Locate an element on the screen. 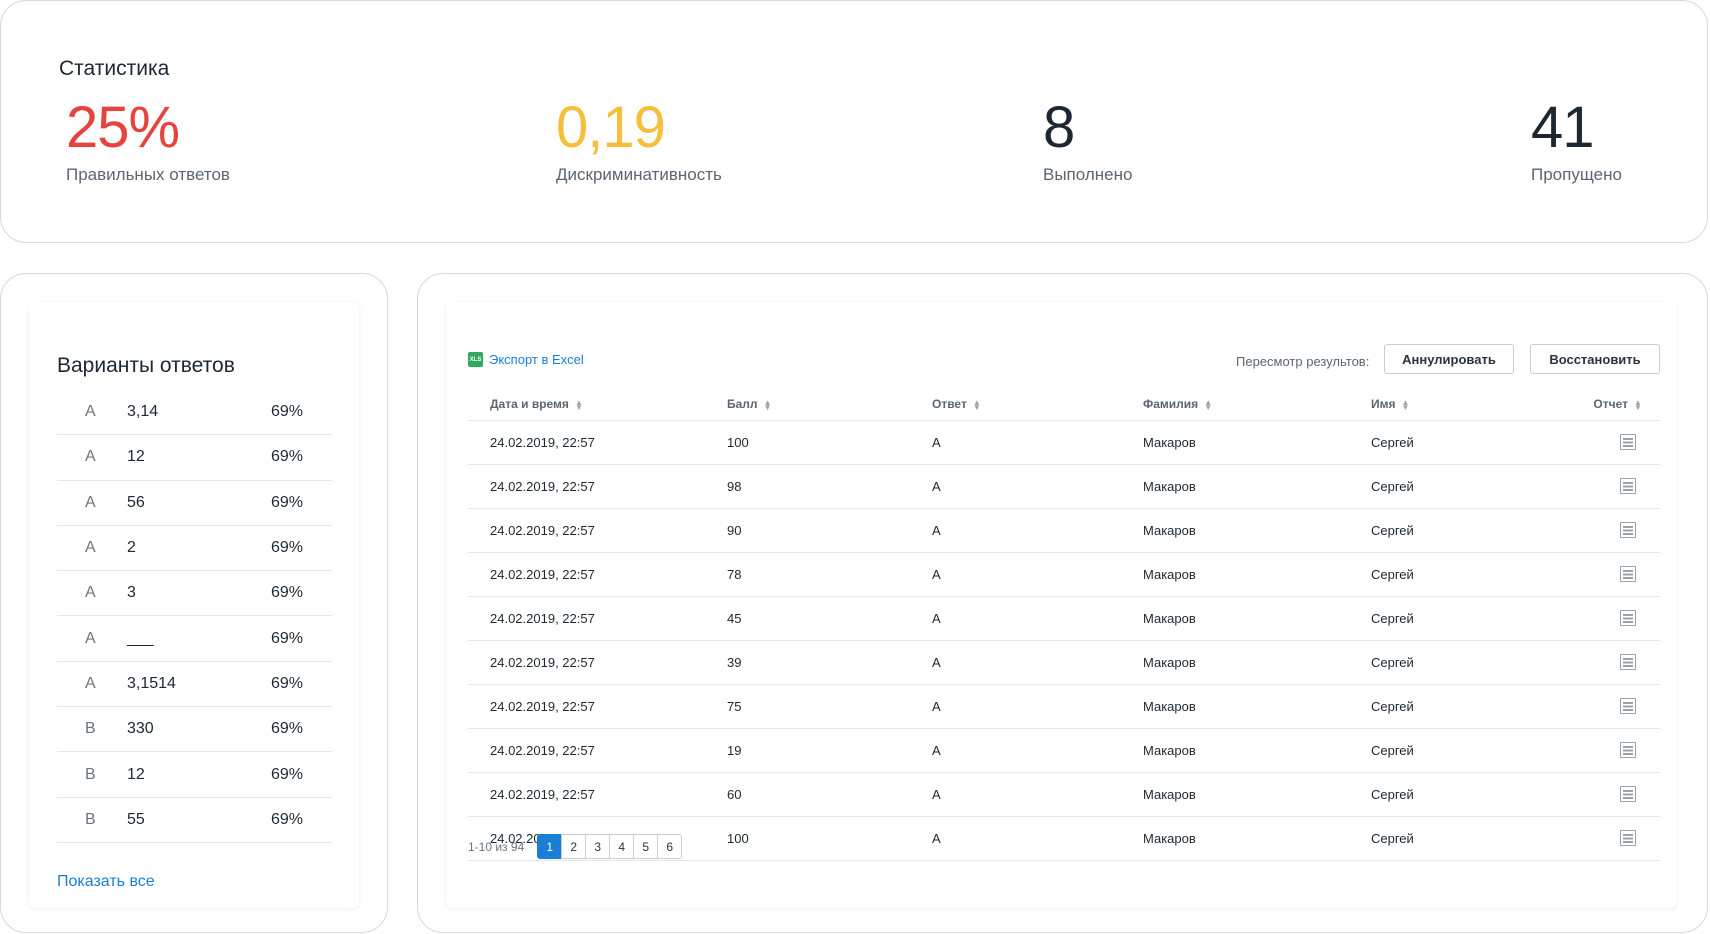 Image resolution: width=1710 pixels, height=934 pixels. stat-value: 8 is located at coordinates (1059, 127).